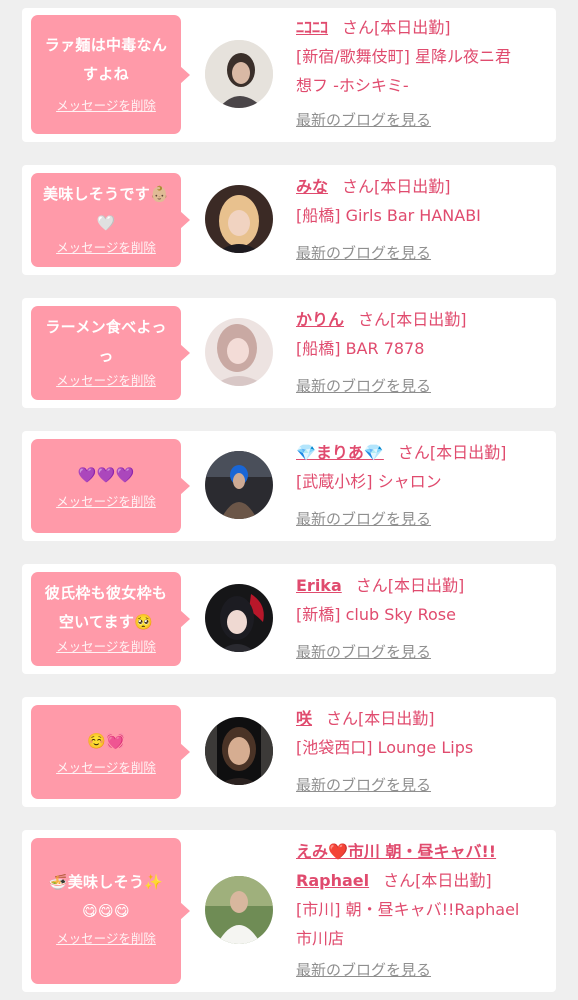  I want to click on shop-text: 想フ -ホシキミ-, so click(352, 85).